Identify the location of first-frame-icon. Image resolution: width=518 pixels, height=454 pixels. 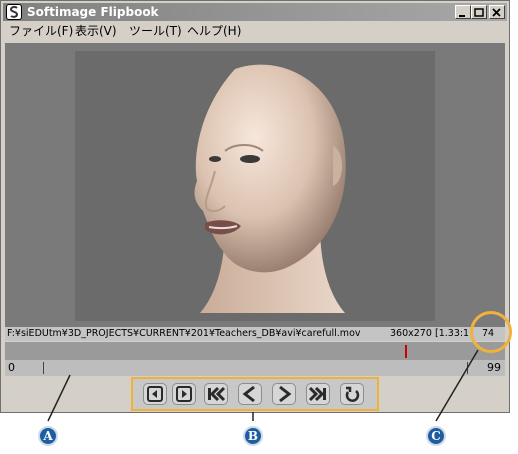
(155, 394).